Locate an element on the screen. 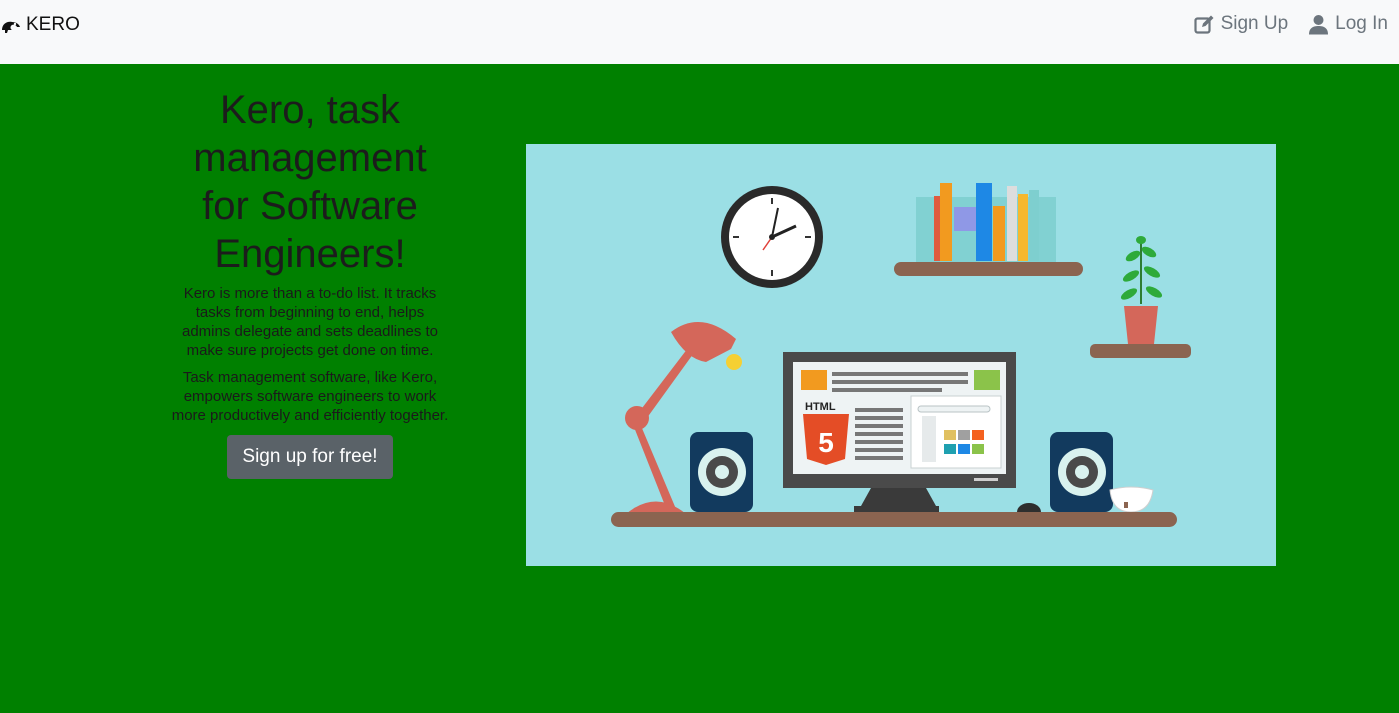 Image resolution: width=1399 pixels, height=713 pixels. plant-icon is located at coordinates (1140, 297).